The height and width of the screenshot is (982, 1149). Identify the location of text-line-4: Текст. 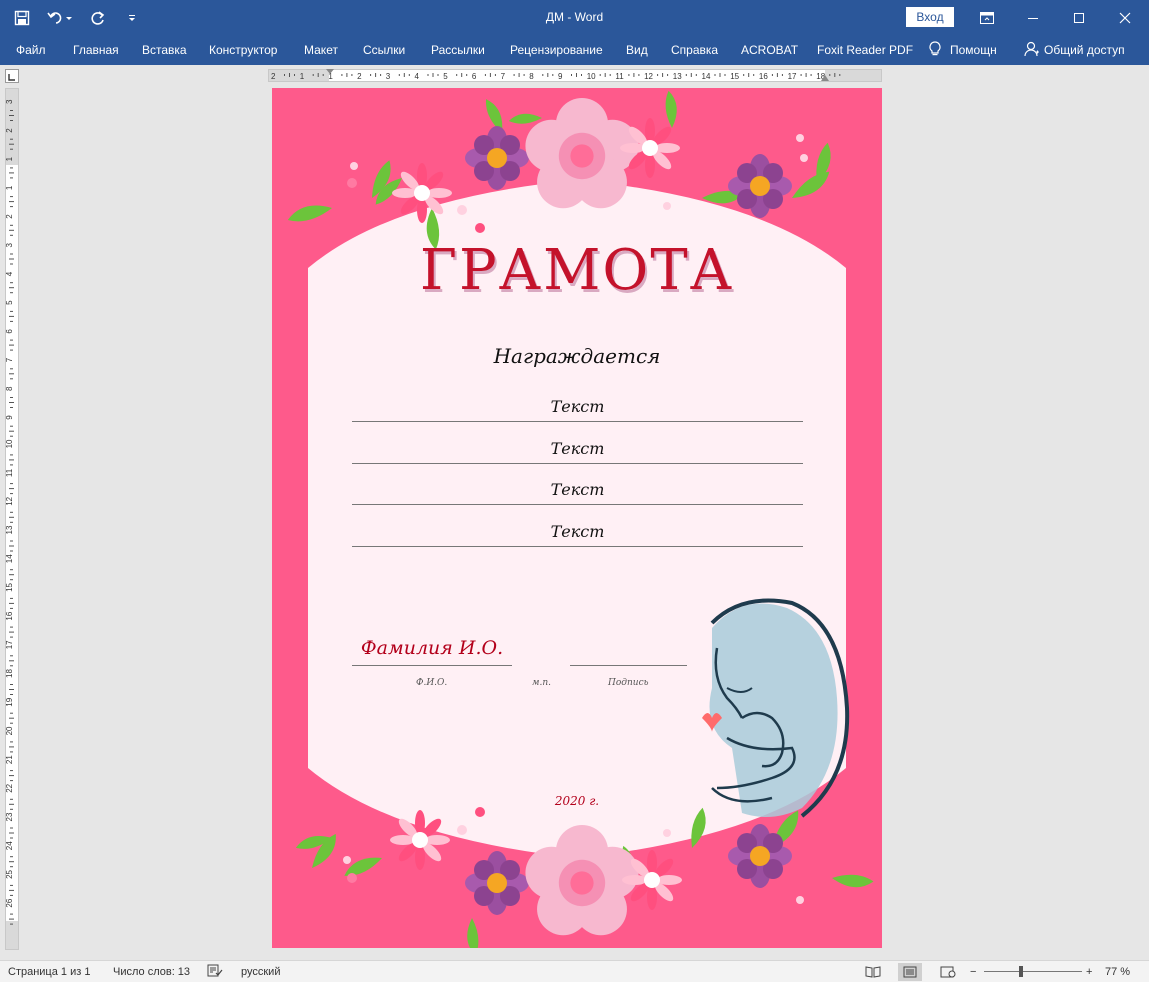
(577, 532).